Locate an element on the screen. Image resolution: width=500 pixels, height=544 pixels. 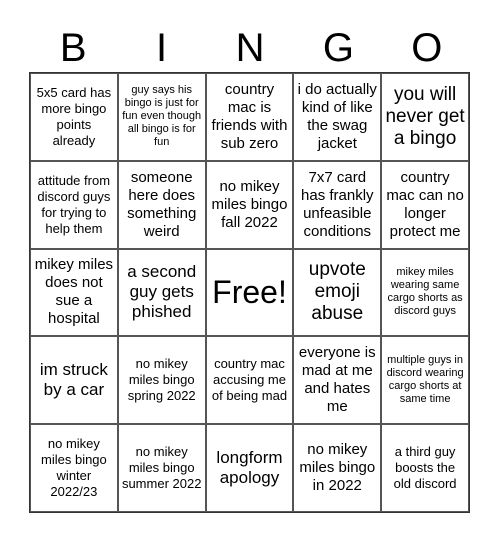
cell-text: country mac can no longer protect me is located at coordinates (425, 204).